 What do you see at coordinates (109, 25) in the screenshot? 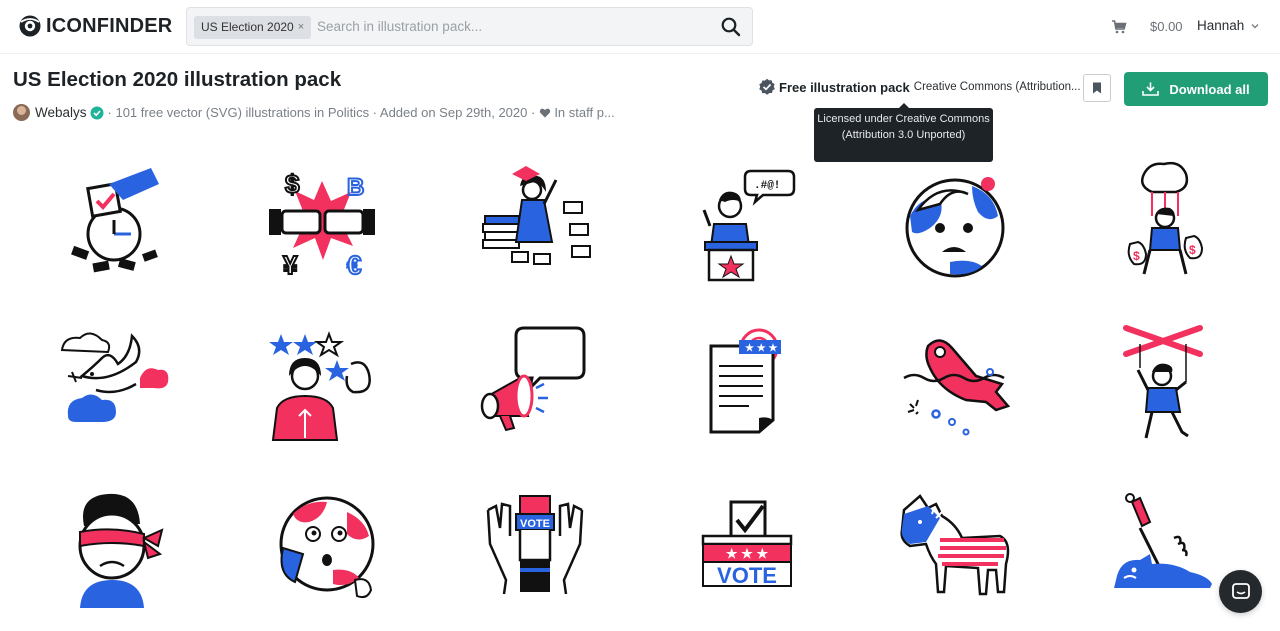
I see `logo-text: ICONFINDER` at bounding box center [109, 25].